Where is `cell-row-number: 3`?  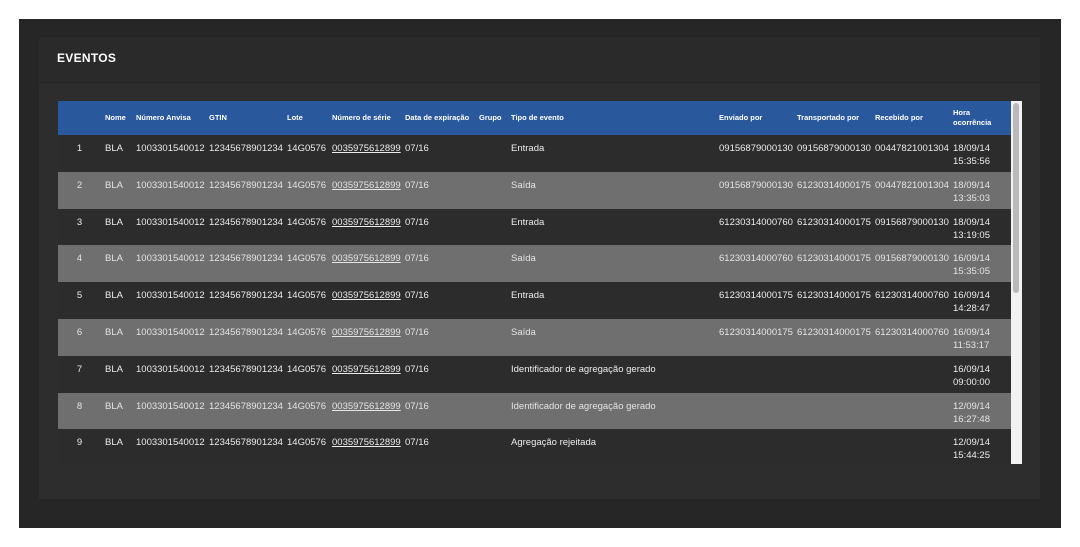
cell-row-number: 3 is located at coordinates (79, 222).